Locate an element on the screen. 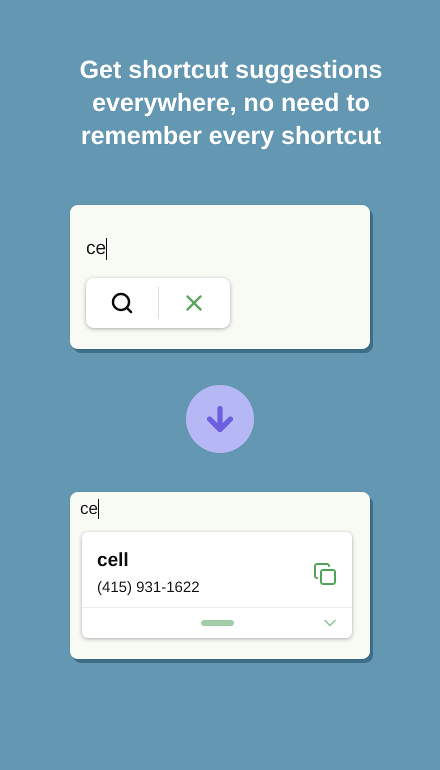 The image size is (440, 770). headline: Get shortcut suggestions everywhere, no need to remember every shortcut is located at coordinates (231, 103).